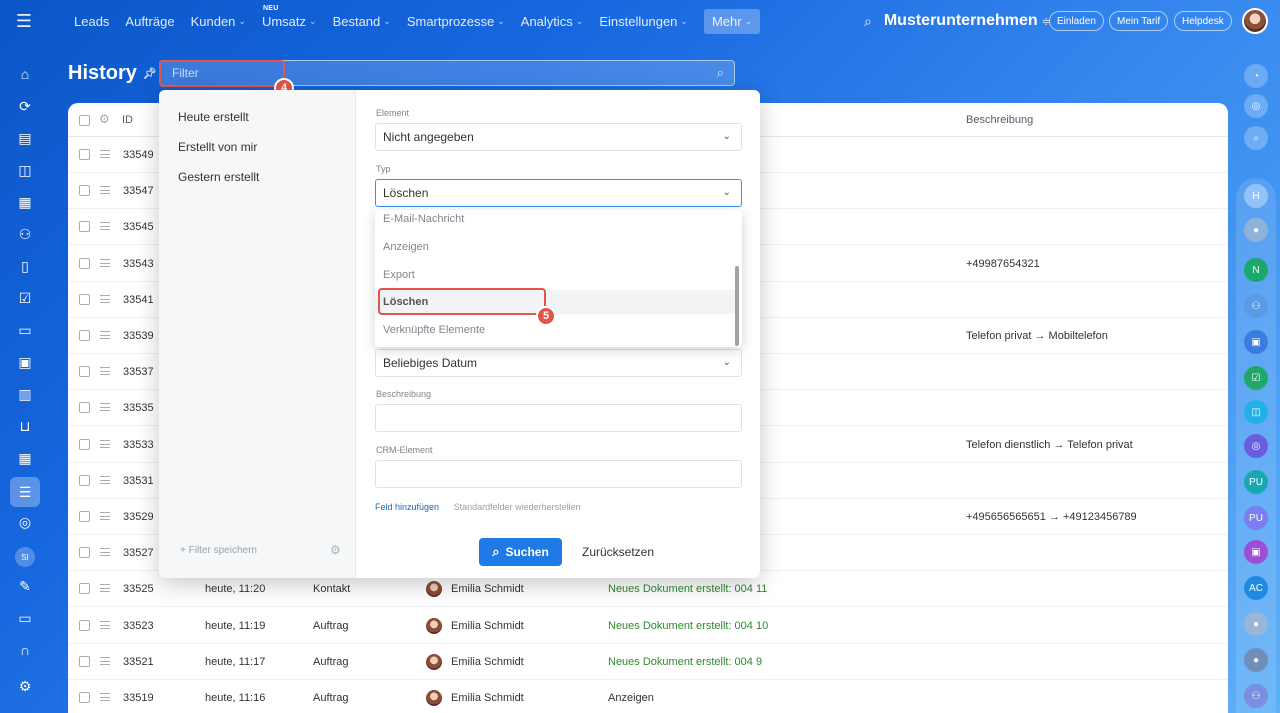 The width and height of the screenshot is (1280, 713). What do you see at coordinates (1255, 21) in the screenshot?
I see `user-avatar` at bounding box center [1255, 21].